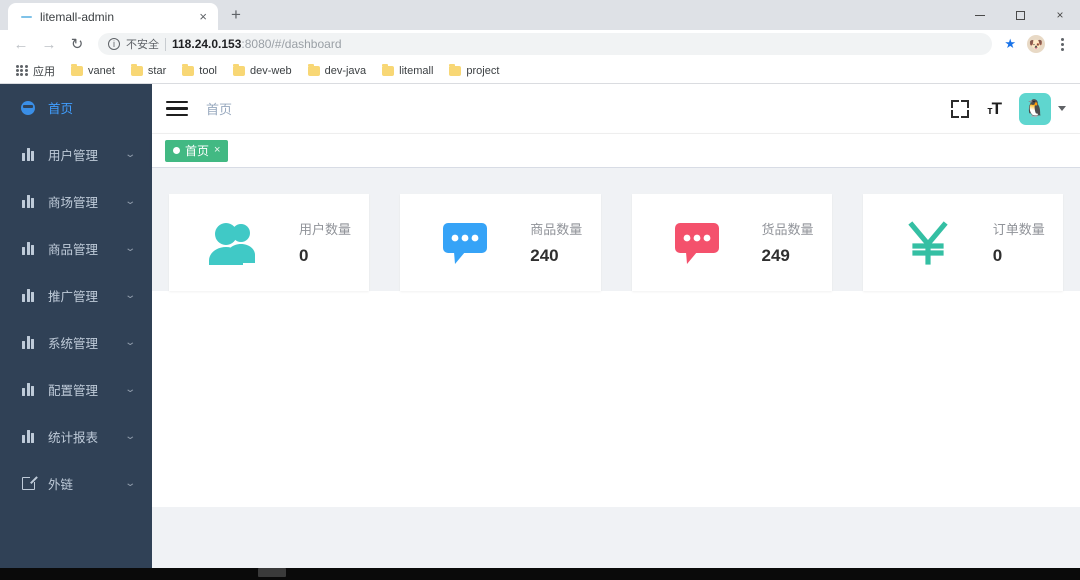  What do you see at coordinates (76, 483) in the screenshot?
I see `sidebar-item-external-link: 外链 ⌄` at bounding box center [76, 483].